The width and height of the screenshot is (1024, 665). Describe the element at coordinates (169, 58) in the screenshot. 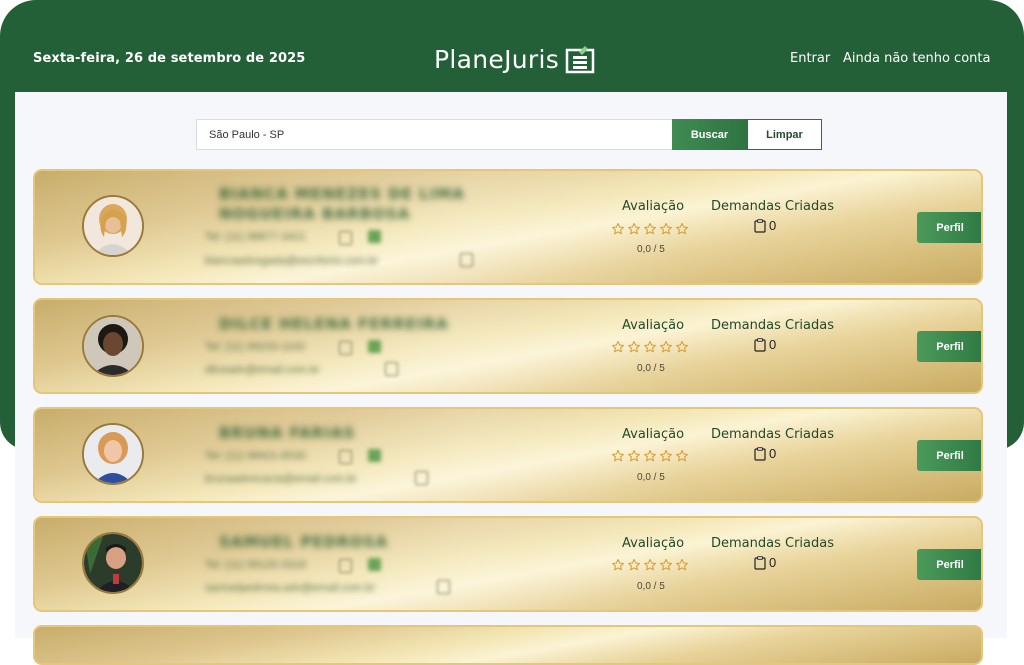

I see `current-date: Sexta-feira, 26 de setembro de 2025` at that location.